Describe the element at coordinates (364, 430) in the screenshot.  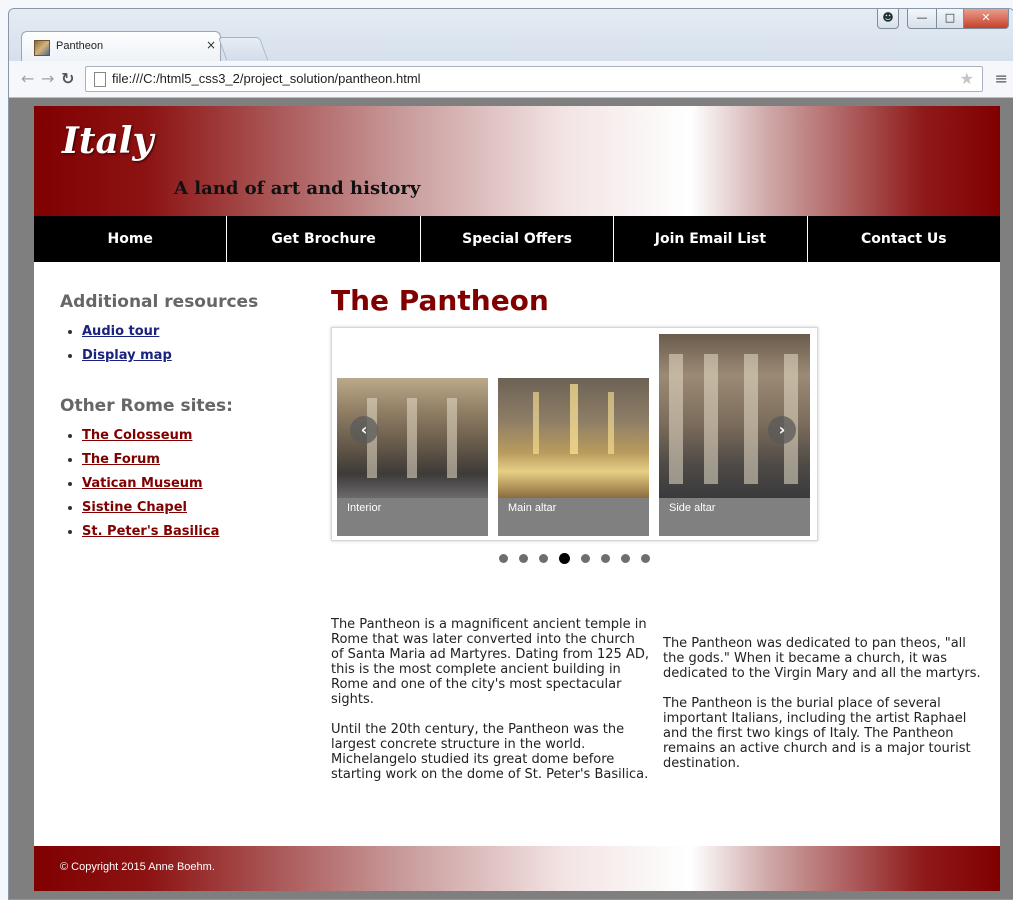
I see `chevron-left-icon: ‹` at that location.